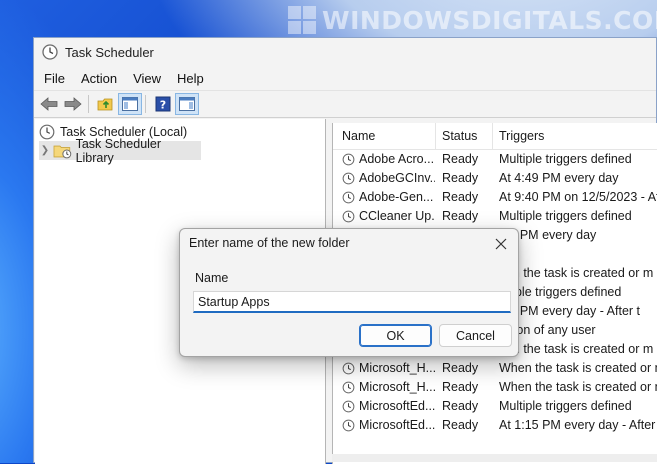 This screenshot has width=657, height=464. I want to click on back-button, so click(49, 104).